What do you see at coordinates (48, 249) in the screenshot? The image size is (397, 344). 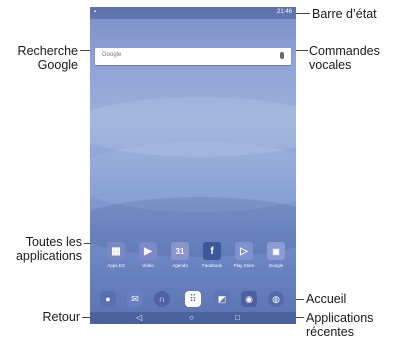 I see `all-apps-label: Toutes les applications` at bounding box center [48, 249].